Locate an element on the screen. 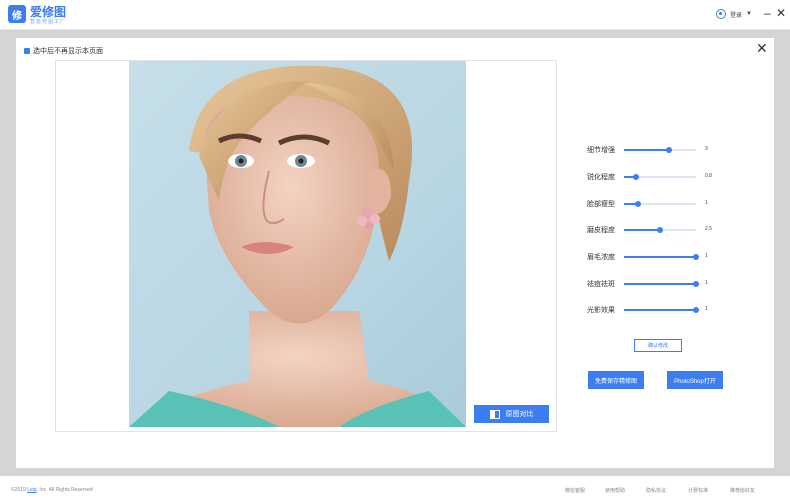 This screenshot has height=500, width=790. compare-original-button: 原图对比 is located at coordinates (511, 414).